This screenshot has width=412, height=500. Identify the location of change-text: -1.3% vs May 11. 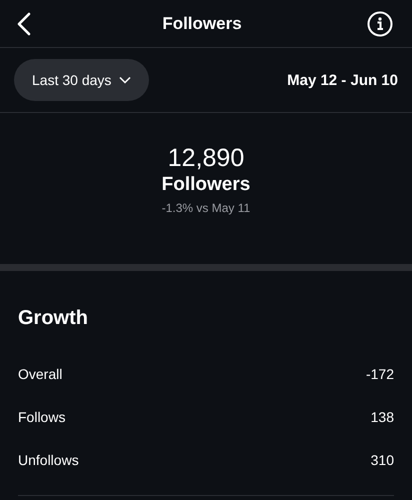
(206, 208).